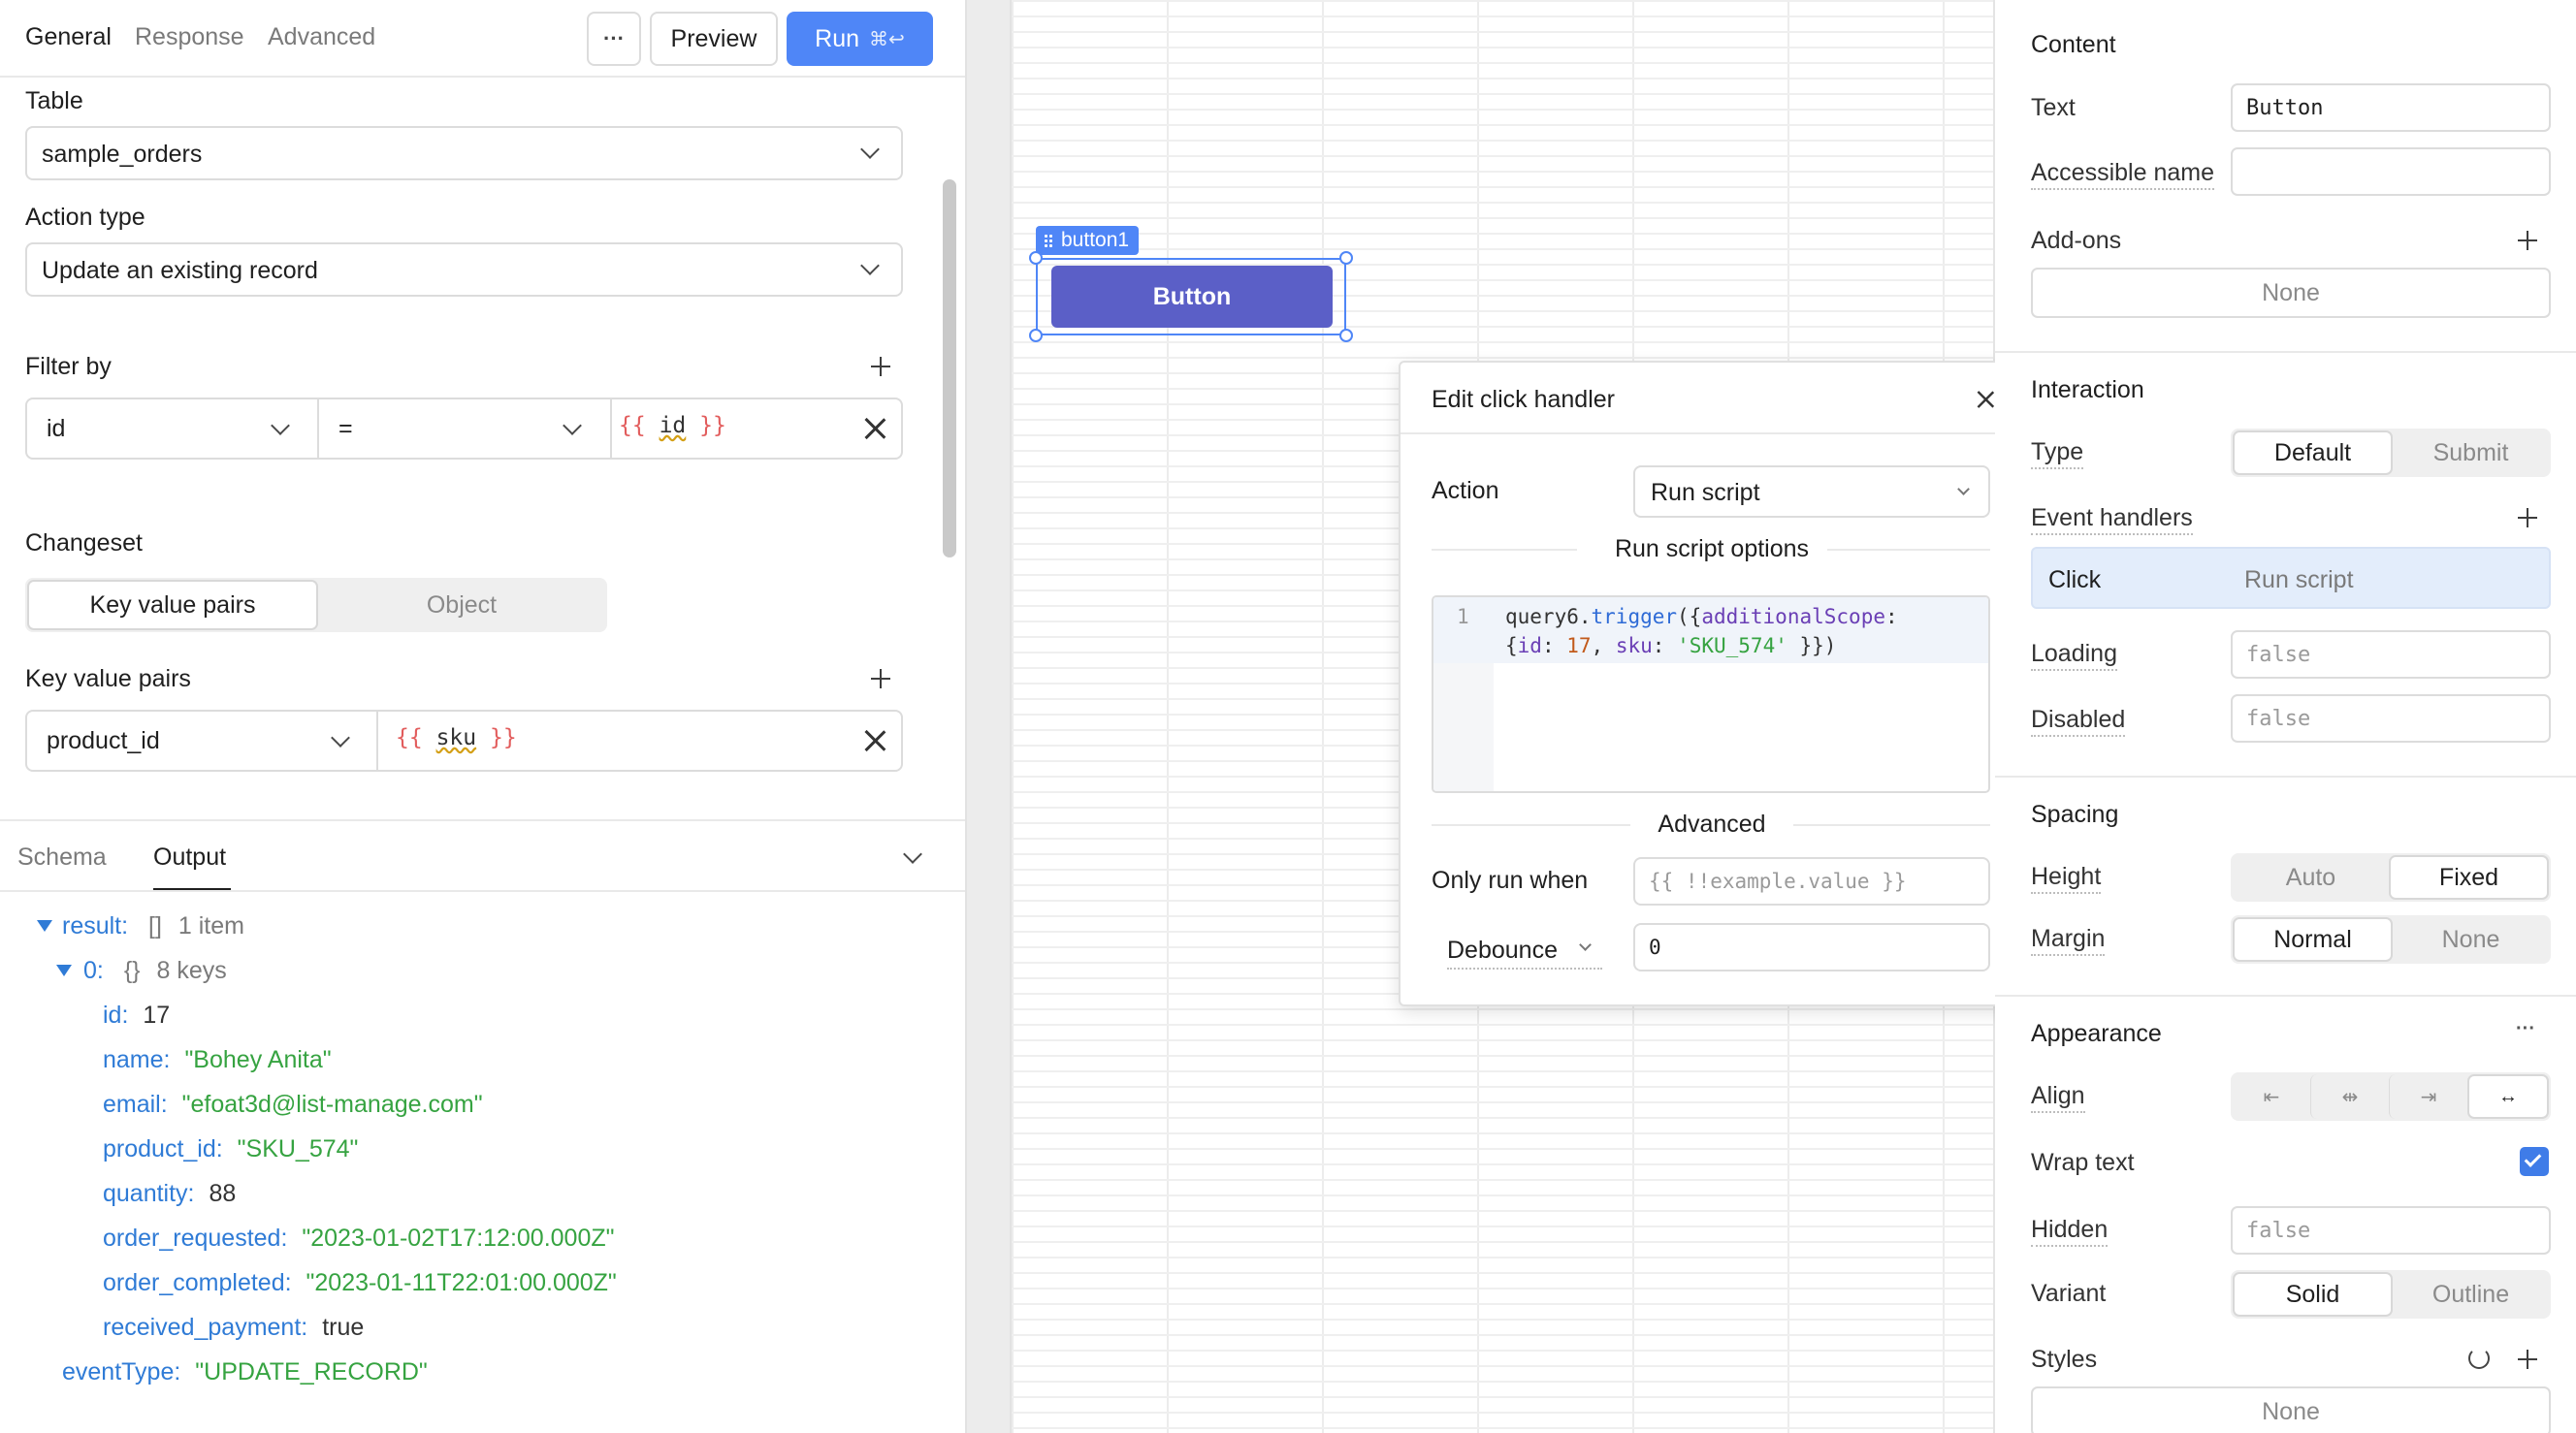 The image size is (2576, 1433). I want to click on appearance-title: Appearance, so click(2096, 1033).